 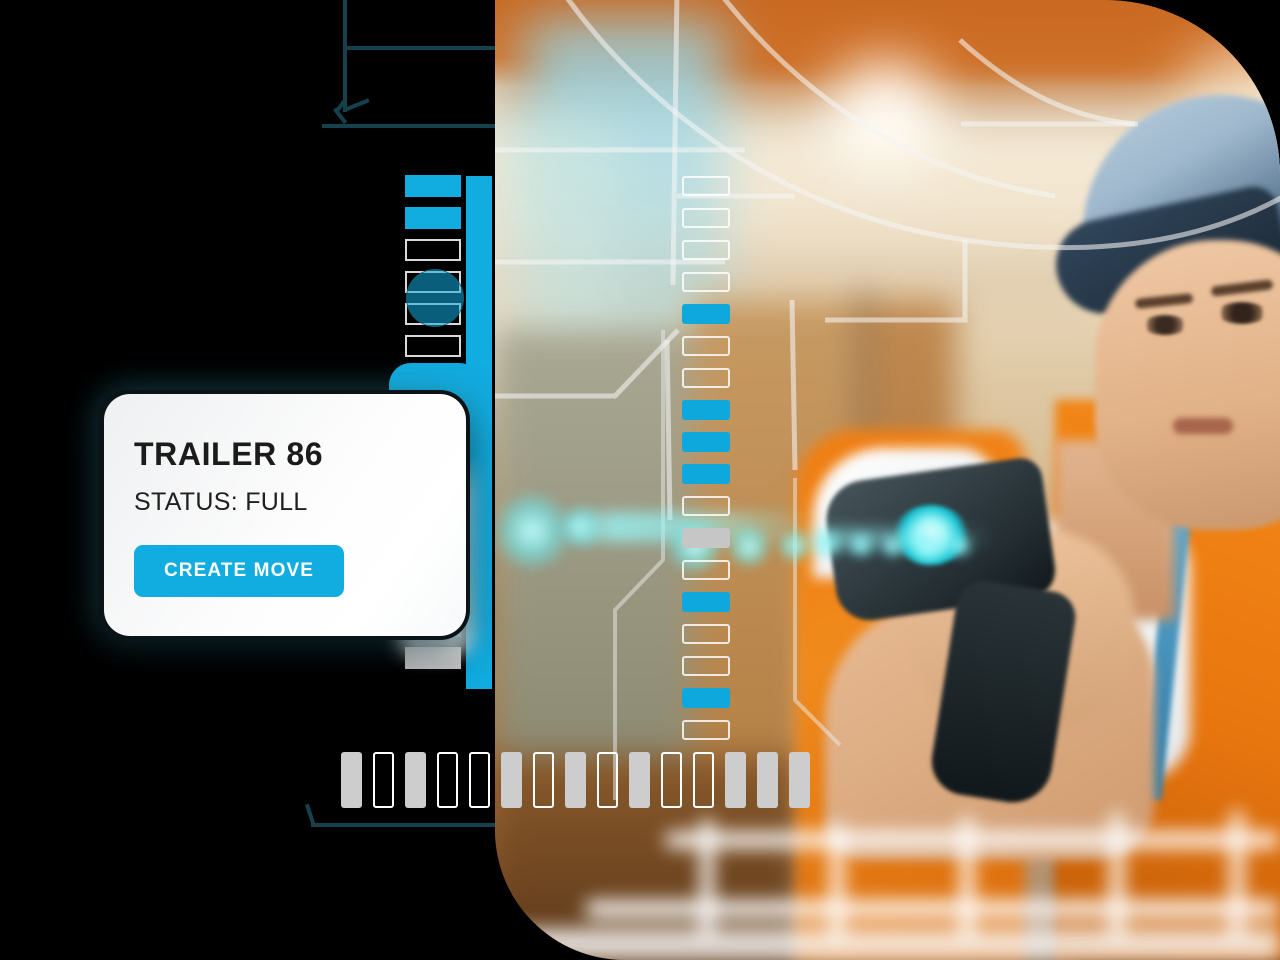 I want to click on trailer-info-card: TRAILER 86 STATUS: FULL CREATE MOVE, so click(x=285, y=515).